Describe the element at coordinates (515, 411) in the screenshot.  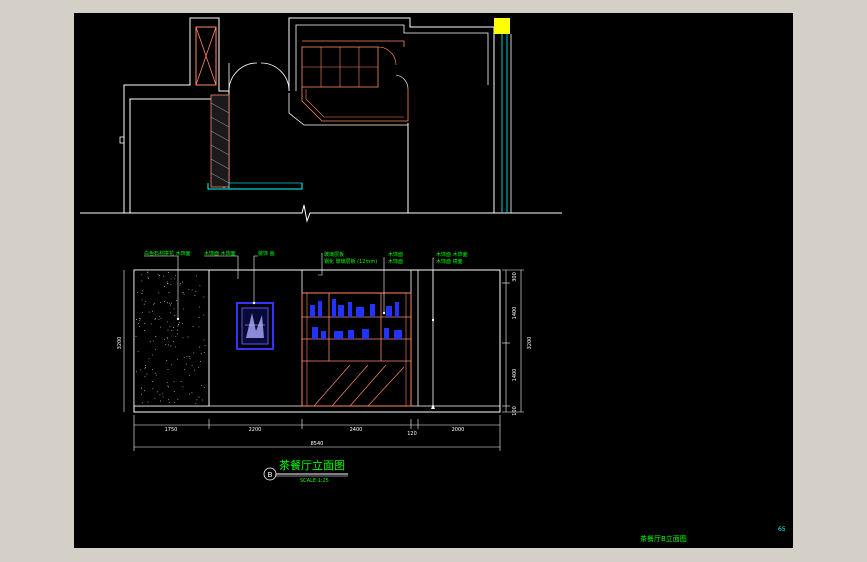
I see `dim-right-100: 100` at that location.